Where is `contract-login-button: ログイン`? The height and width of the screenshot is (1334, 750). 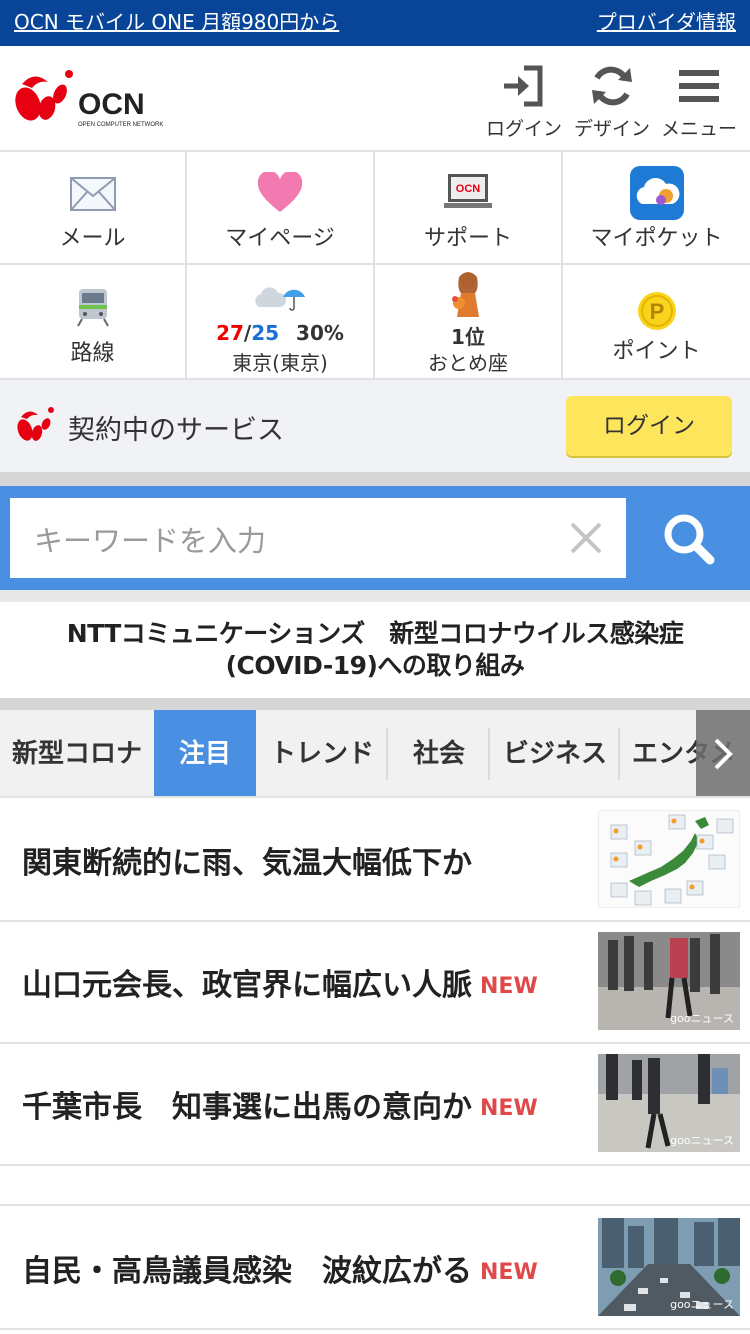
contract-login-button: ログイン is located at coordinates (649, 426).